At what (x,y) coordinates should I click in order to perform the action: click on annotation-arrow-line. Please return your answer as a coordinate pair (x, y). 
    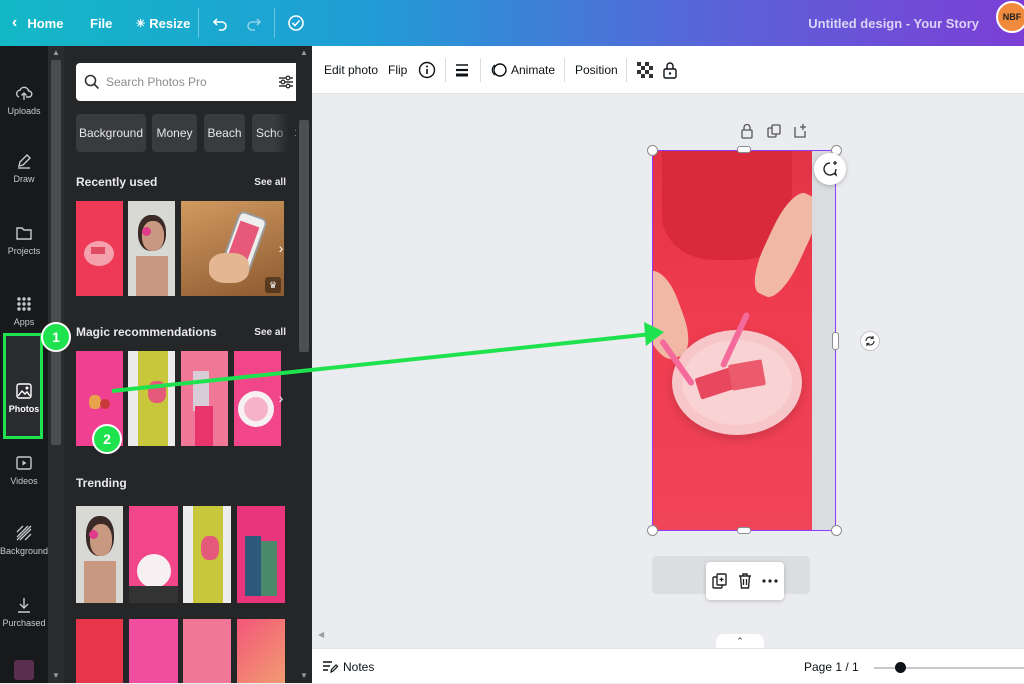
    Looking at the image, I should click on (382, 362).